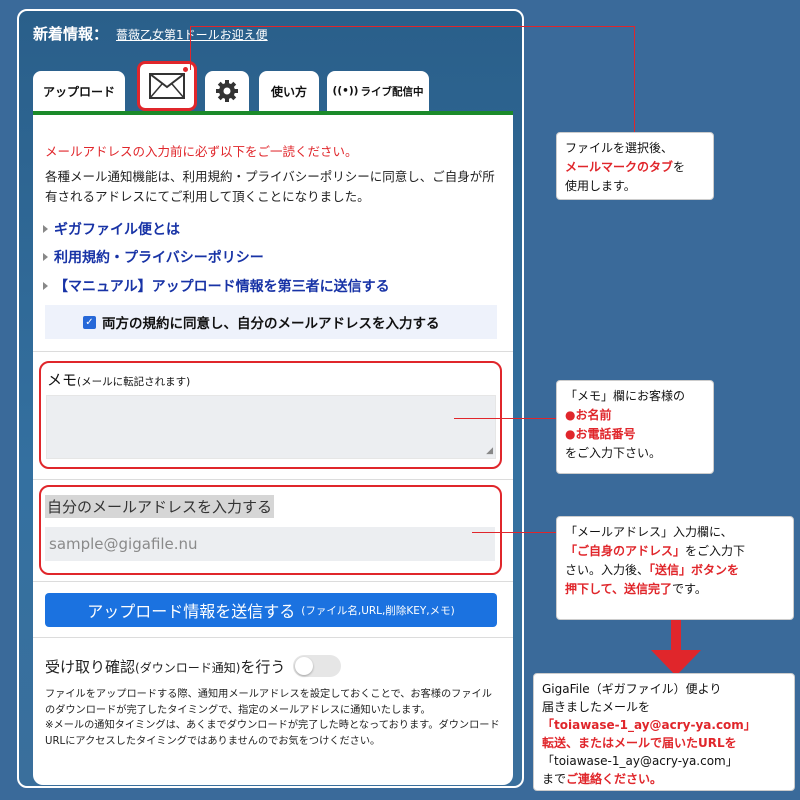  I want to click on callout-memo: 「メモ」欄にお客様の ●お名前 ●お電話番号 をご入力下さい。, so click(635, 427).